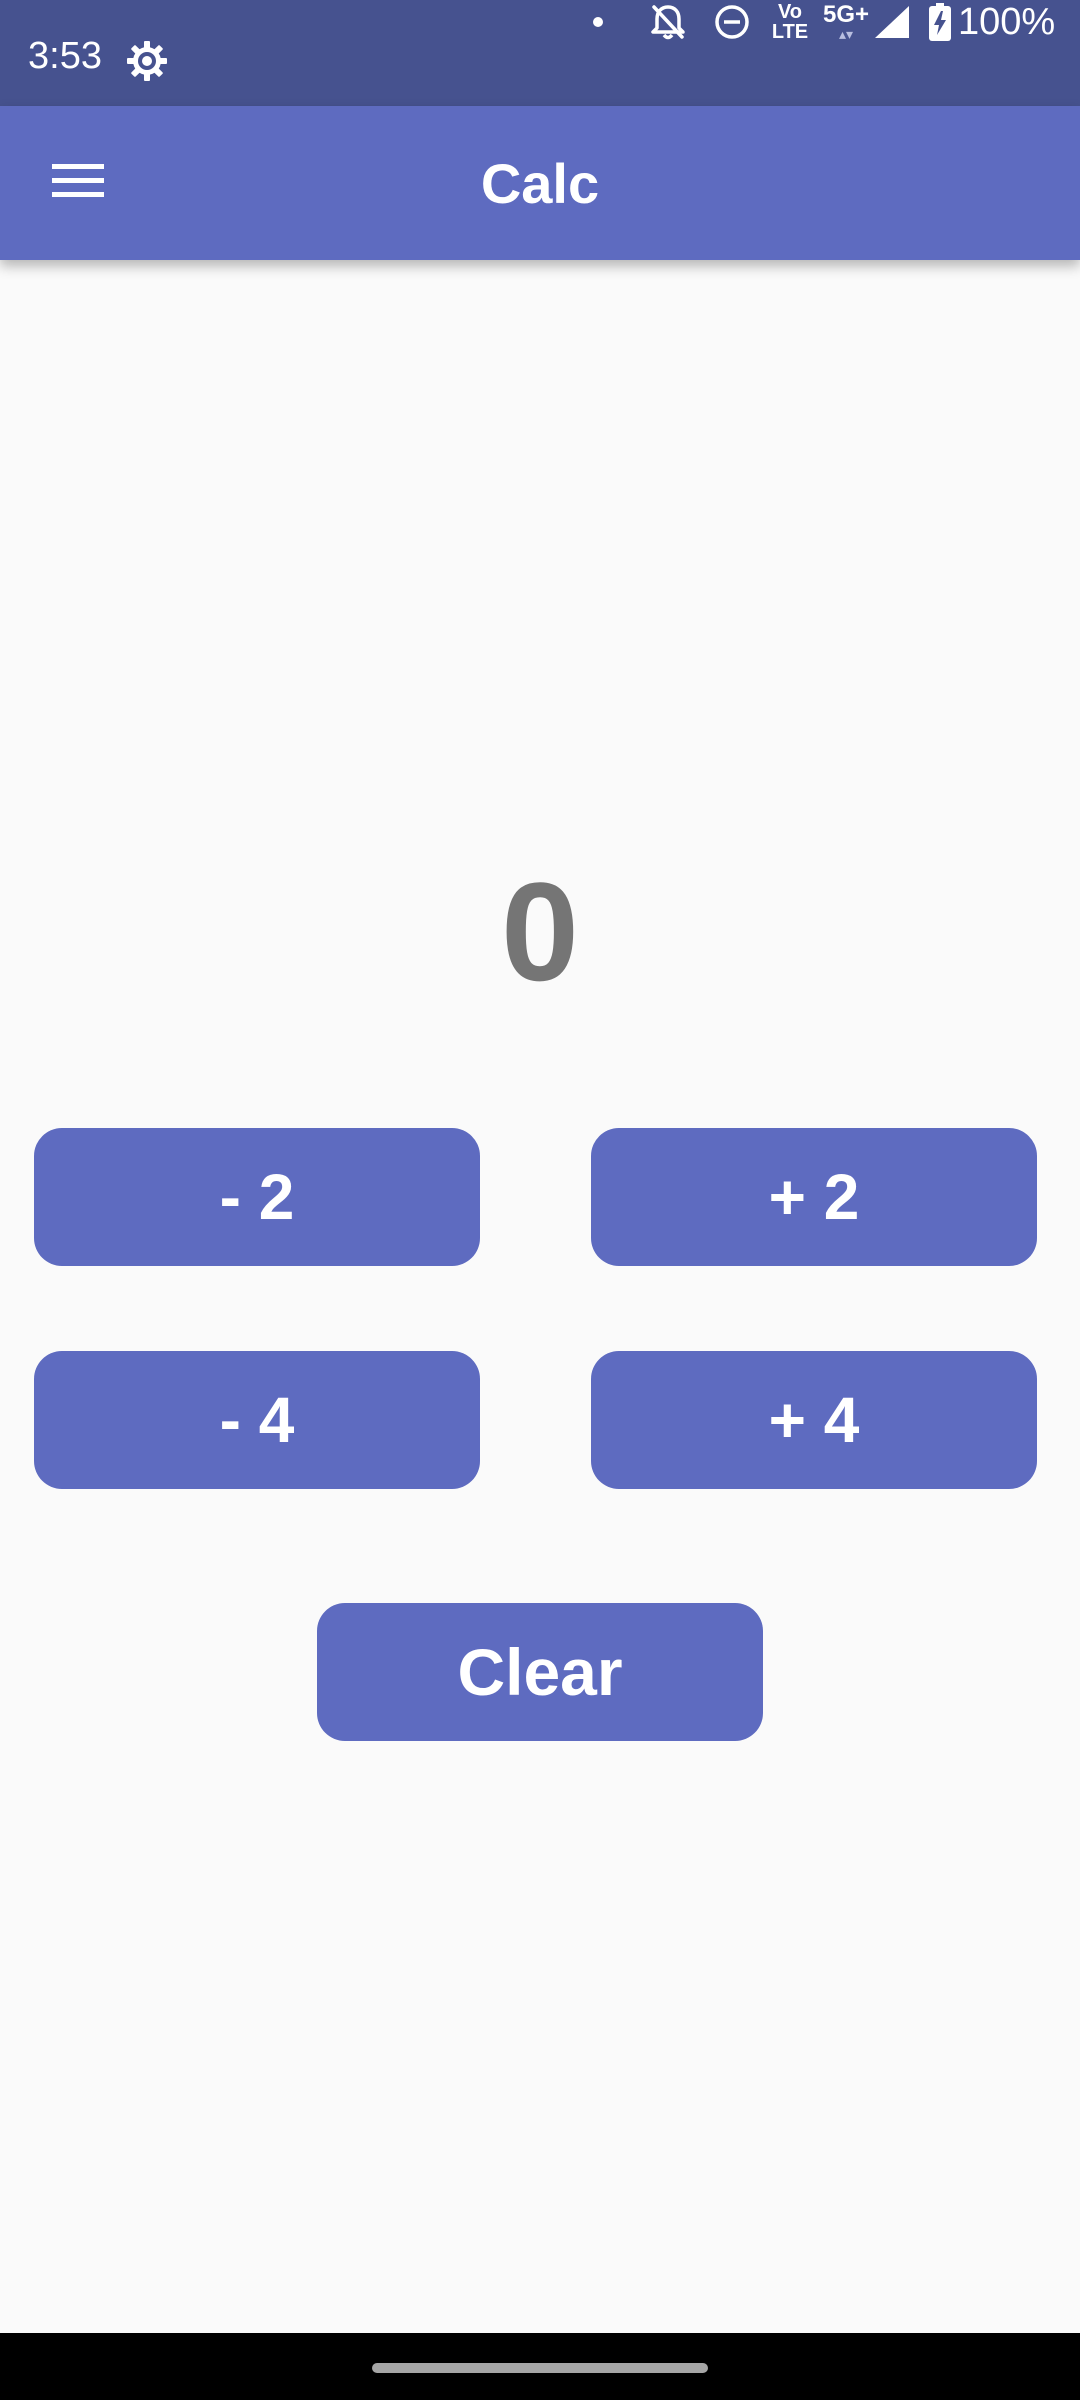 This screenshot has height=2400, width=1080. I want to click on volte-icon: Vo LTE, so click(790, 22).